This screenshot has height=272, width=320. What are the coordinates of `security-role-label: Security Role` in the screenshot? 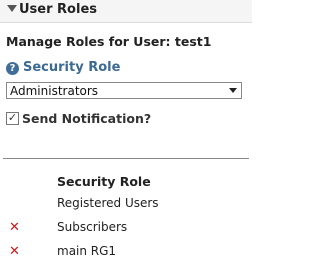 It's located at (72, 67).